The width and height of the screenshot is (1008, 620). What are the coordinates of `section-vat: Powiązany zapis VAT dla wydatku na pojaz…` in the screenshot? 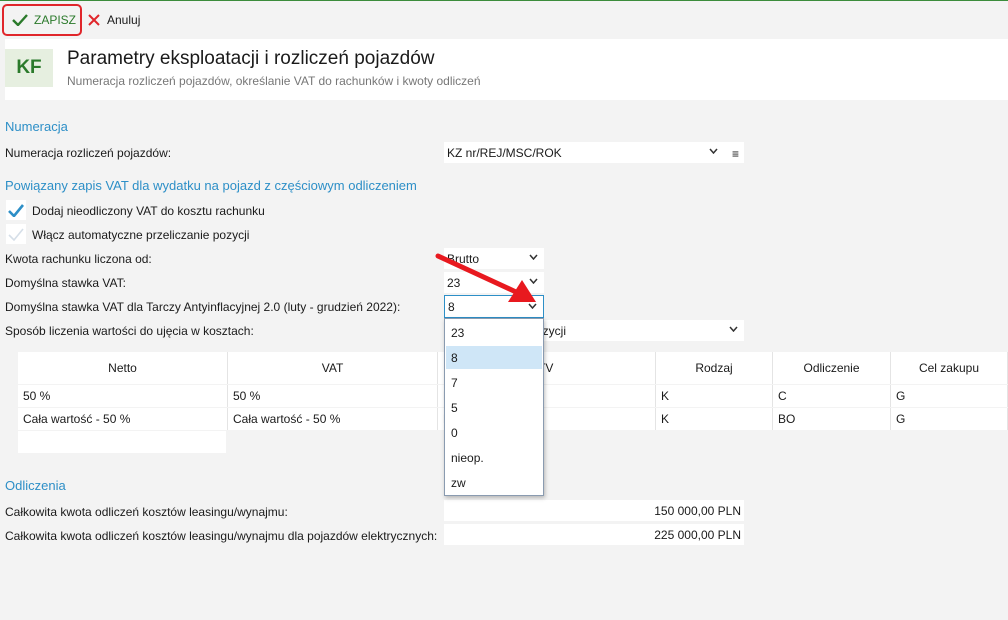 It's located at (211, 185).